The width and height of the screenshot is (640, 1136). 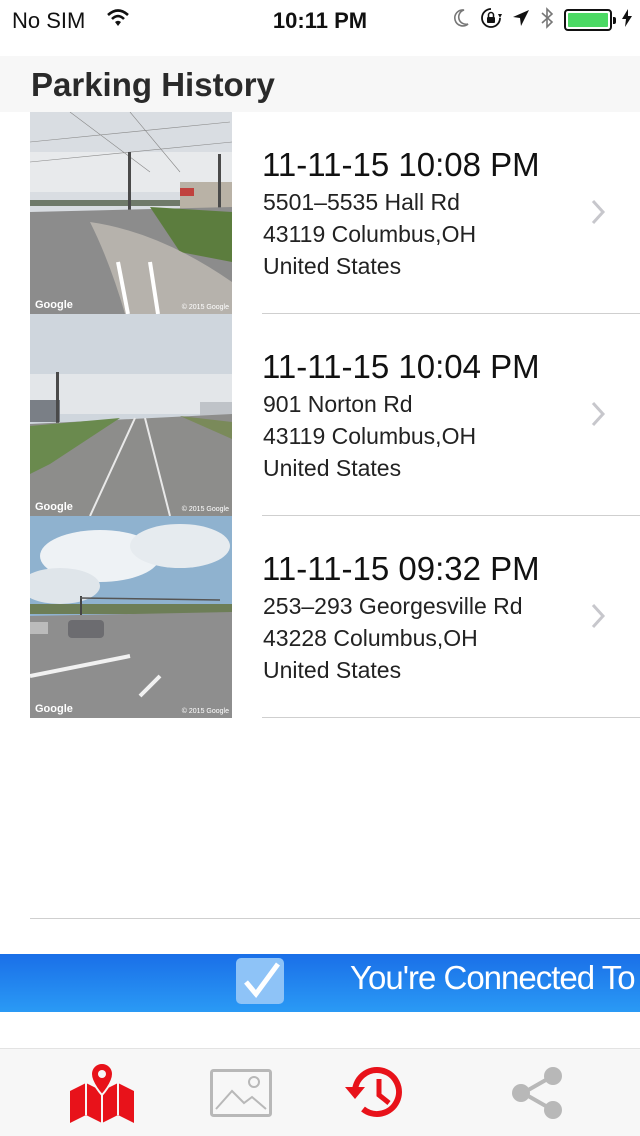 I want to click on image-icon, so click(x=241, y=1095).